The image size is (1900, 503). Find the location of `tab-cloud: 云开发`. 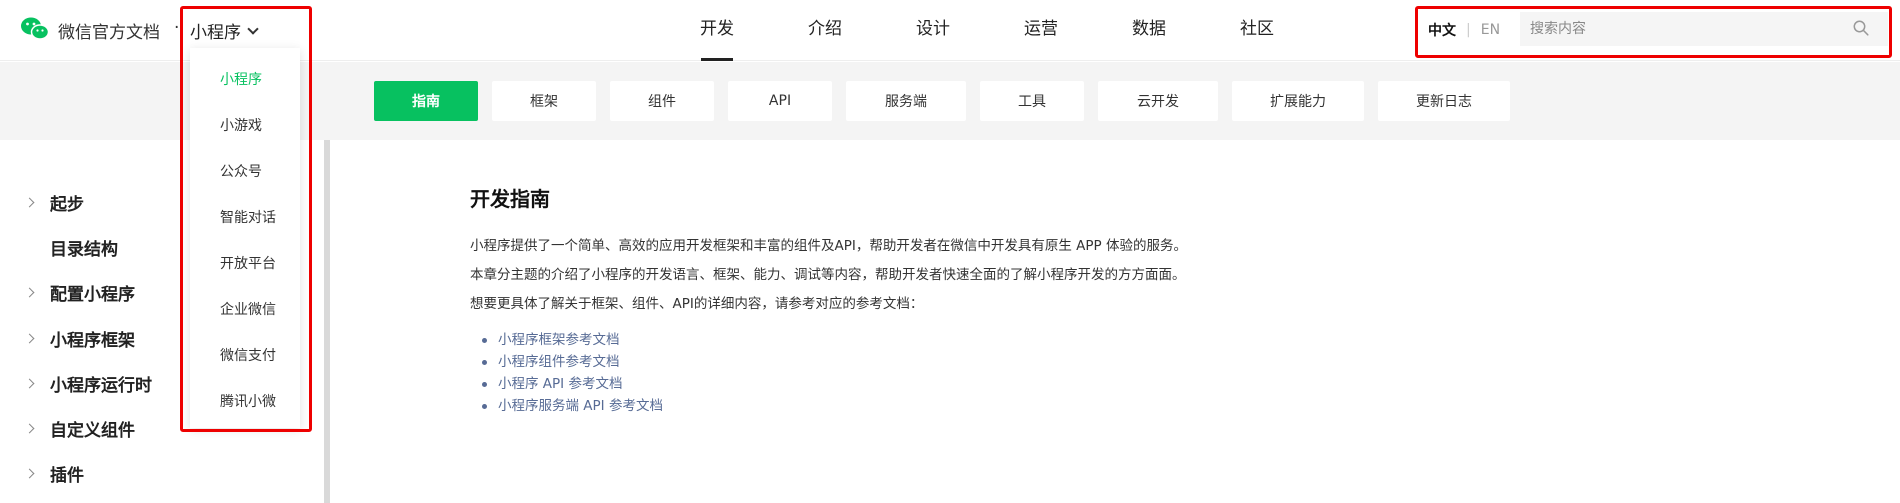

tab-cloud: 云开发 is located at coordinates (1158, 101).